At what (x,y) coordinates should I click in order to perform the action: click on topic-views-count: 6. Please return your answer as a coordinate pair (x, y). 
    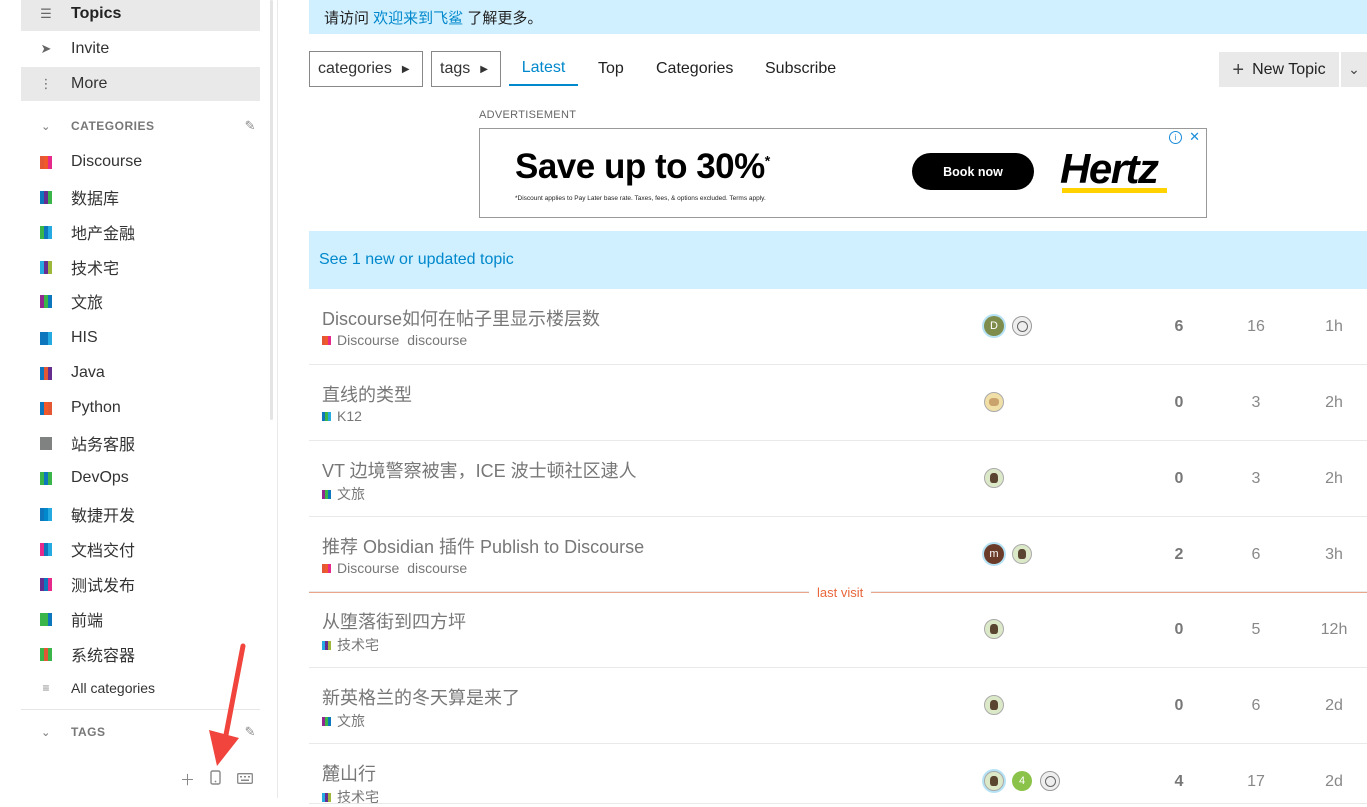
    Looking at the image, I should click on (1256, 554).